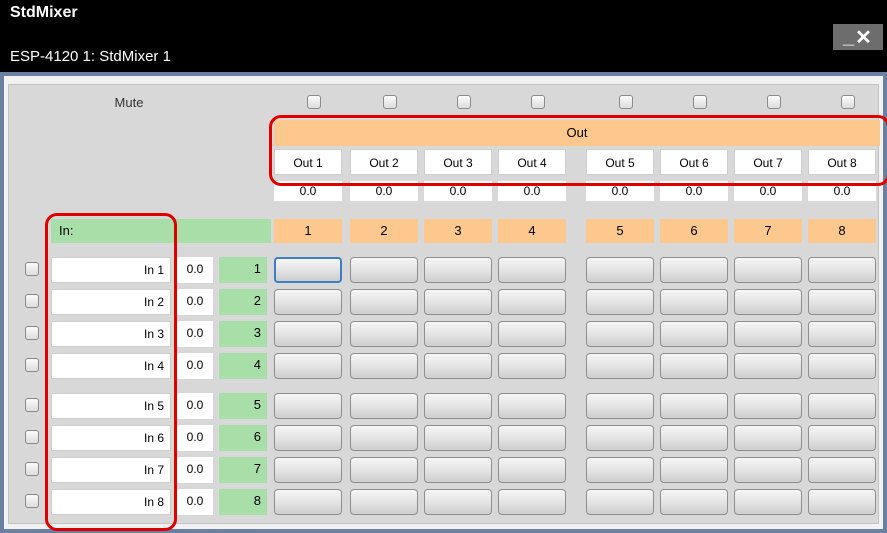  Describe the element at coordinates (620, 502) in the screenshot. I see `crosspoint-button-in8-out5` at that location.